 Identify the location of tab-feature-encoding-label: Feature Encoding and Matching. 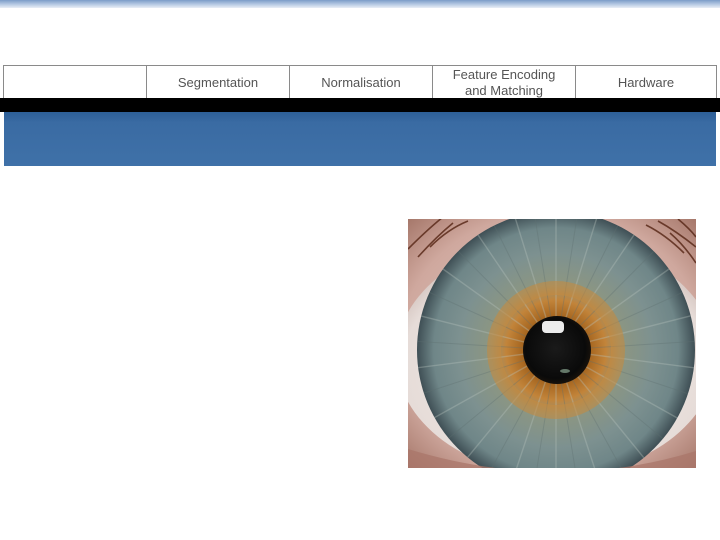
(504, 82).